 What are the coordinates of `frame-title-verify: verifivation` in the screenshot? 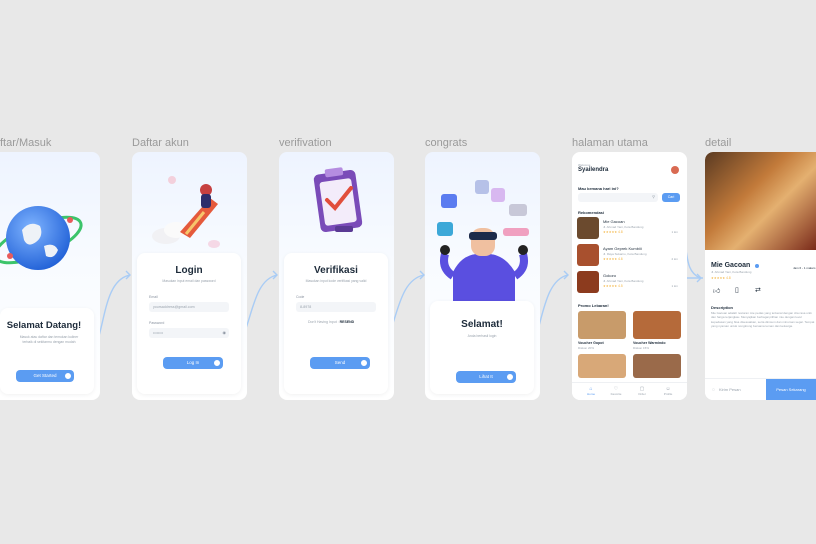 It's located at (305, 143).